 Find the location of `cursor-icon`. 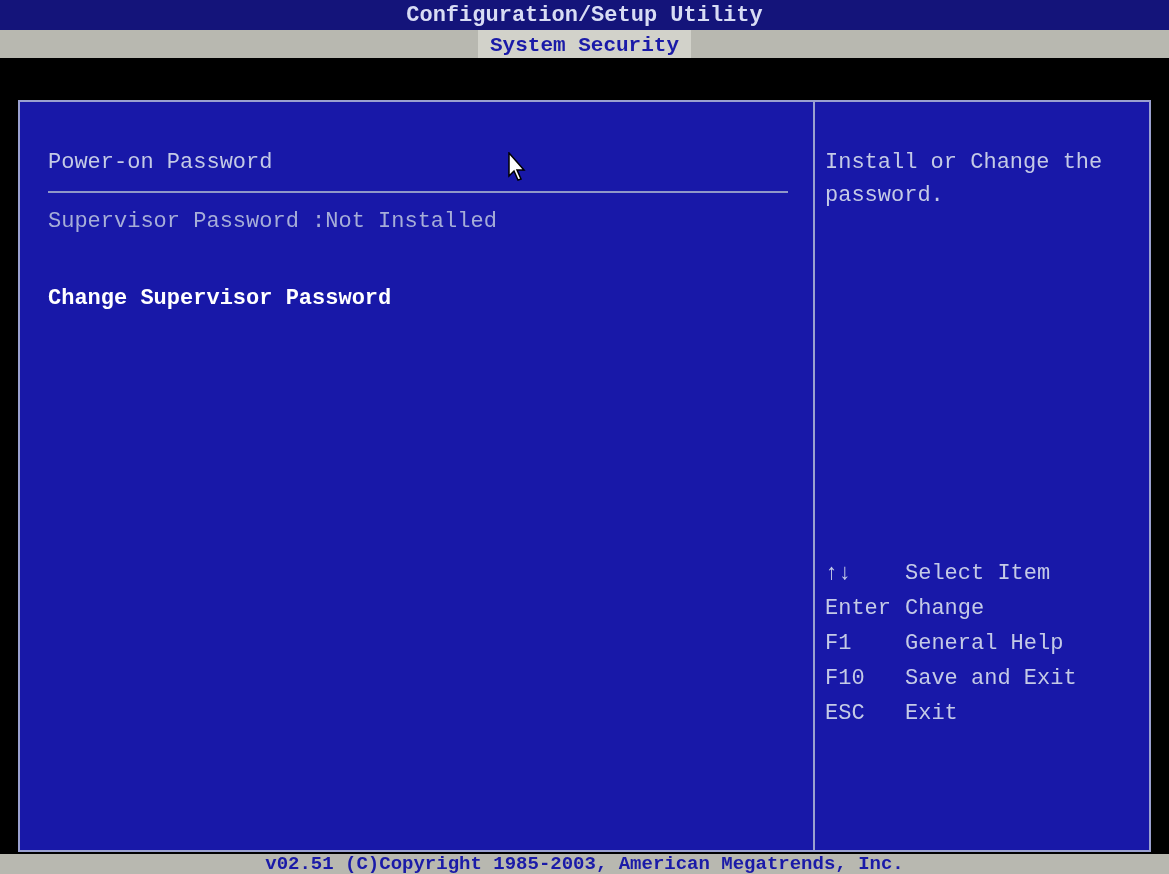

cursor-icon is located at coordinates (517, 167).